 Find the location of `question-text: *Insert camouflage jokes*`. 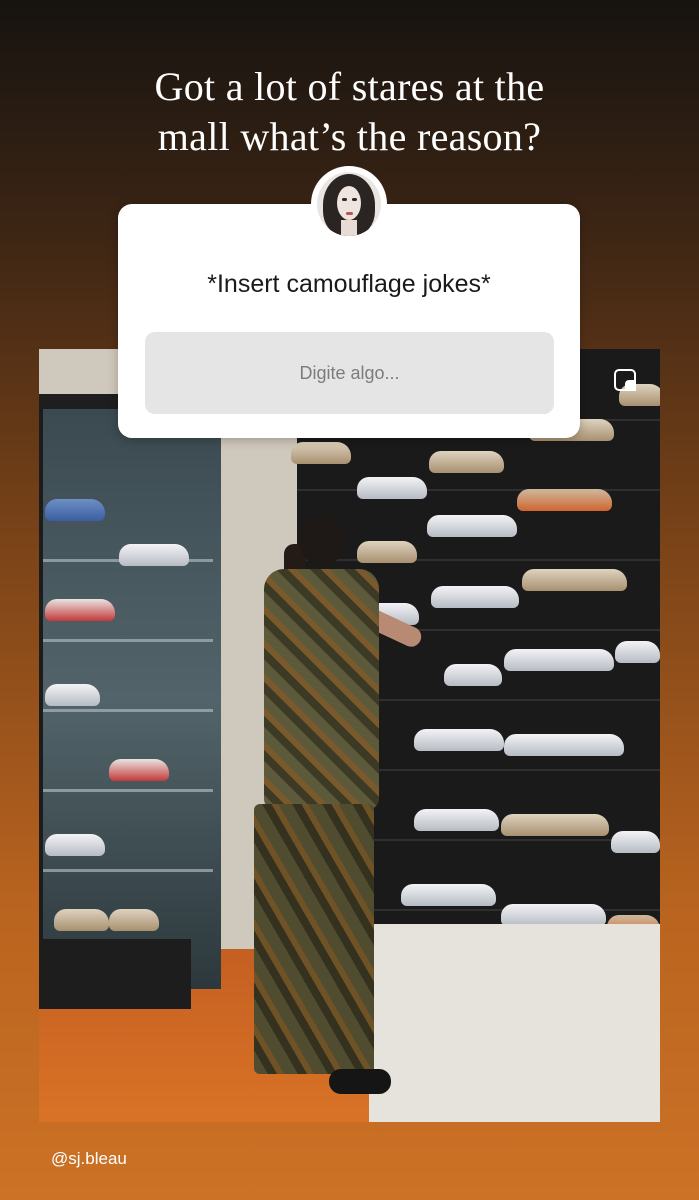

question-text: *Insert camouflage jokes* is located at coordinates (349, 284).